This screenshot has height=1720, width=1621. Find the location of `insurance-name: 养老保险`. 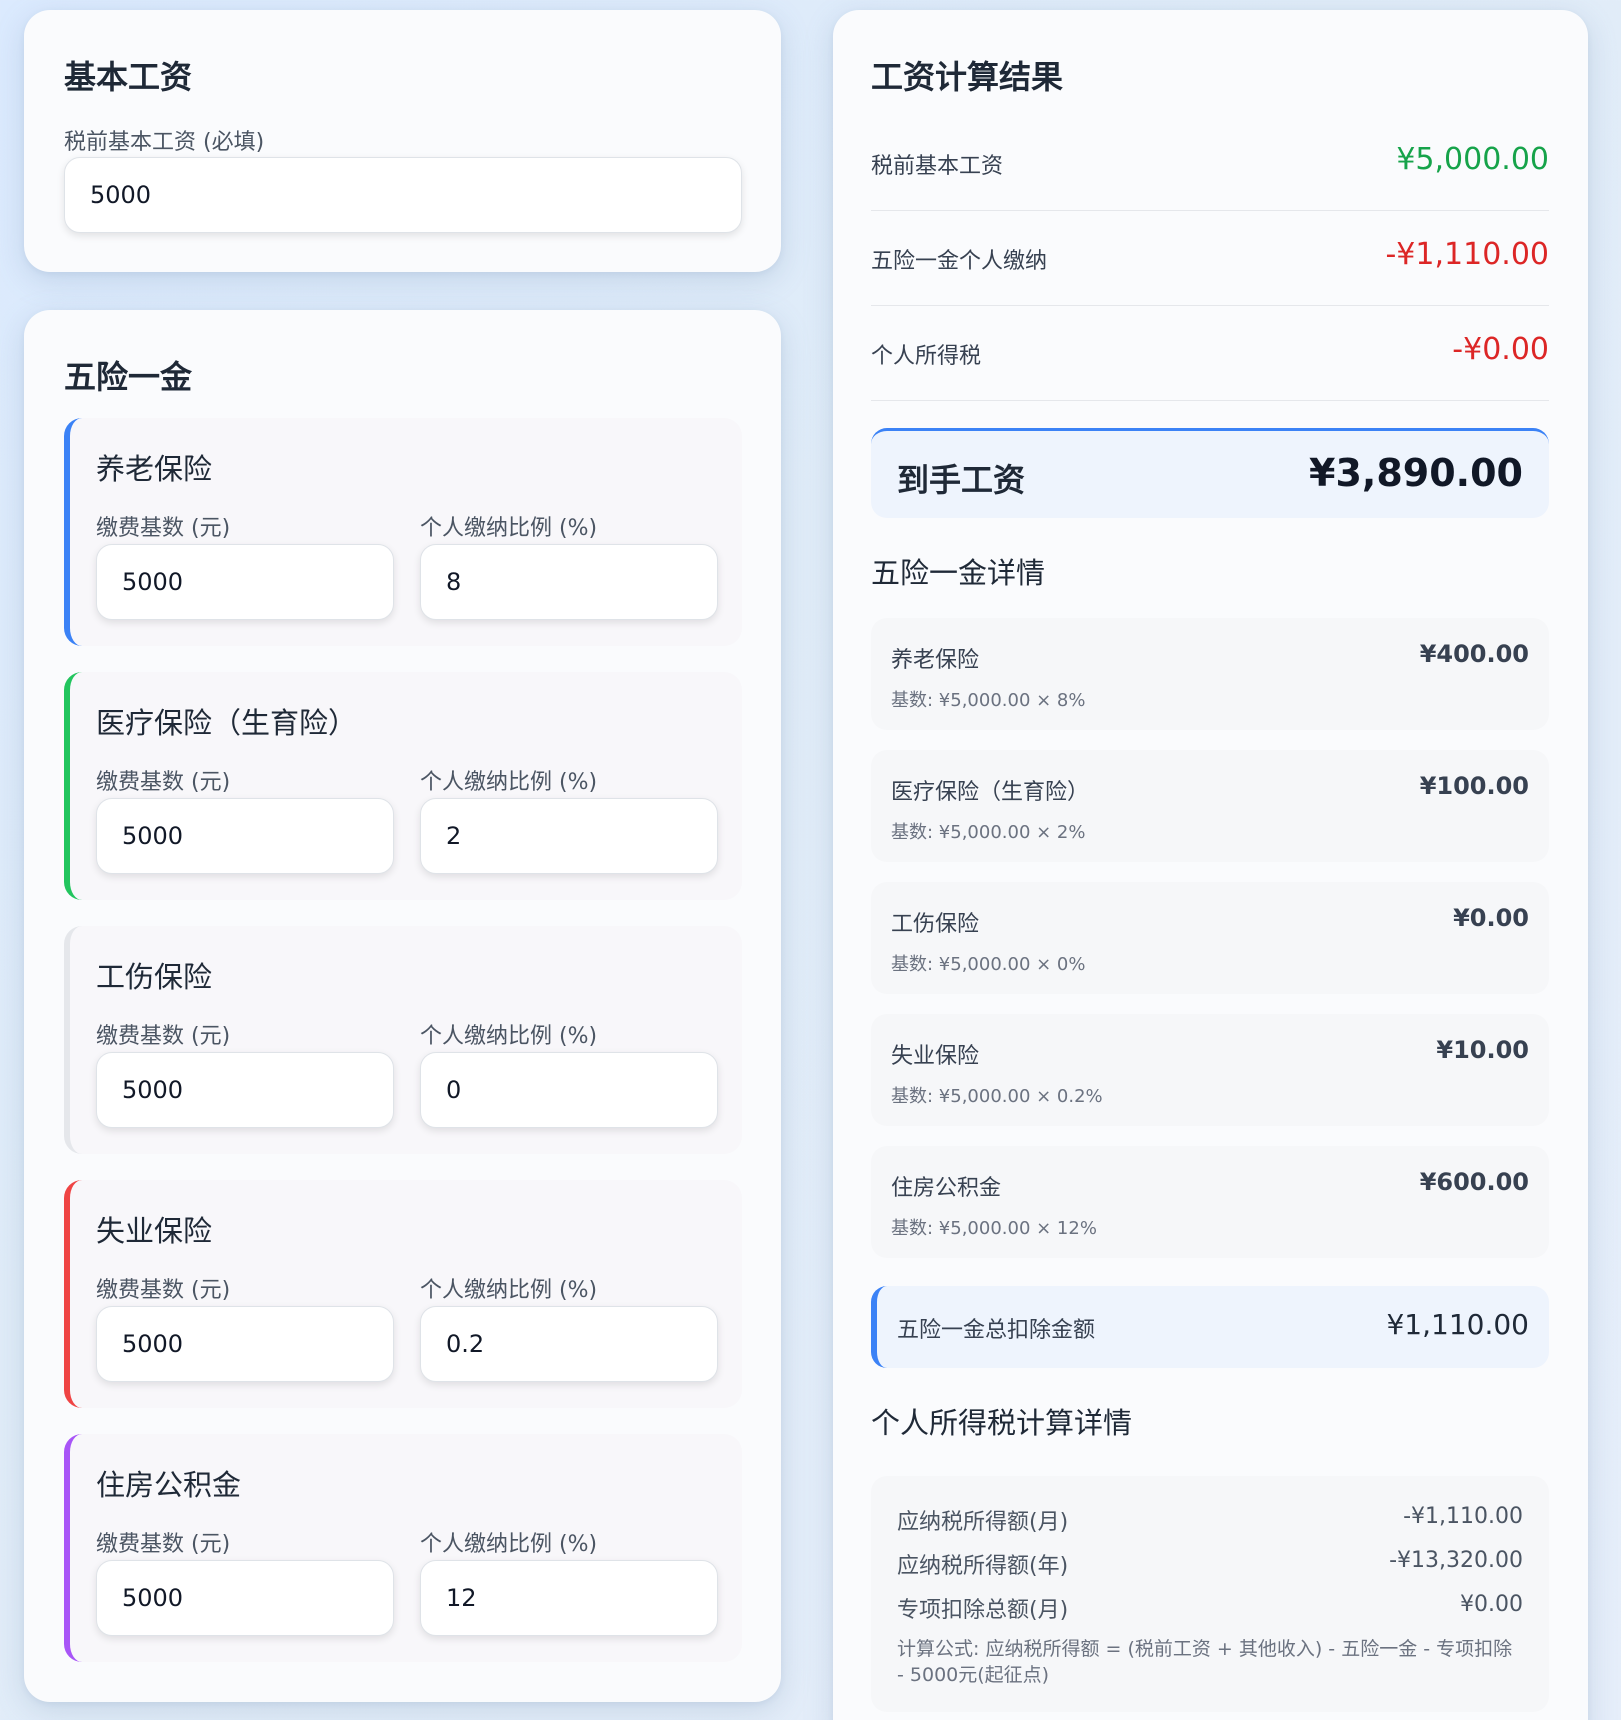

insurance-name: 养老保险 is located at coordinates (154, 469).